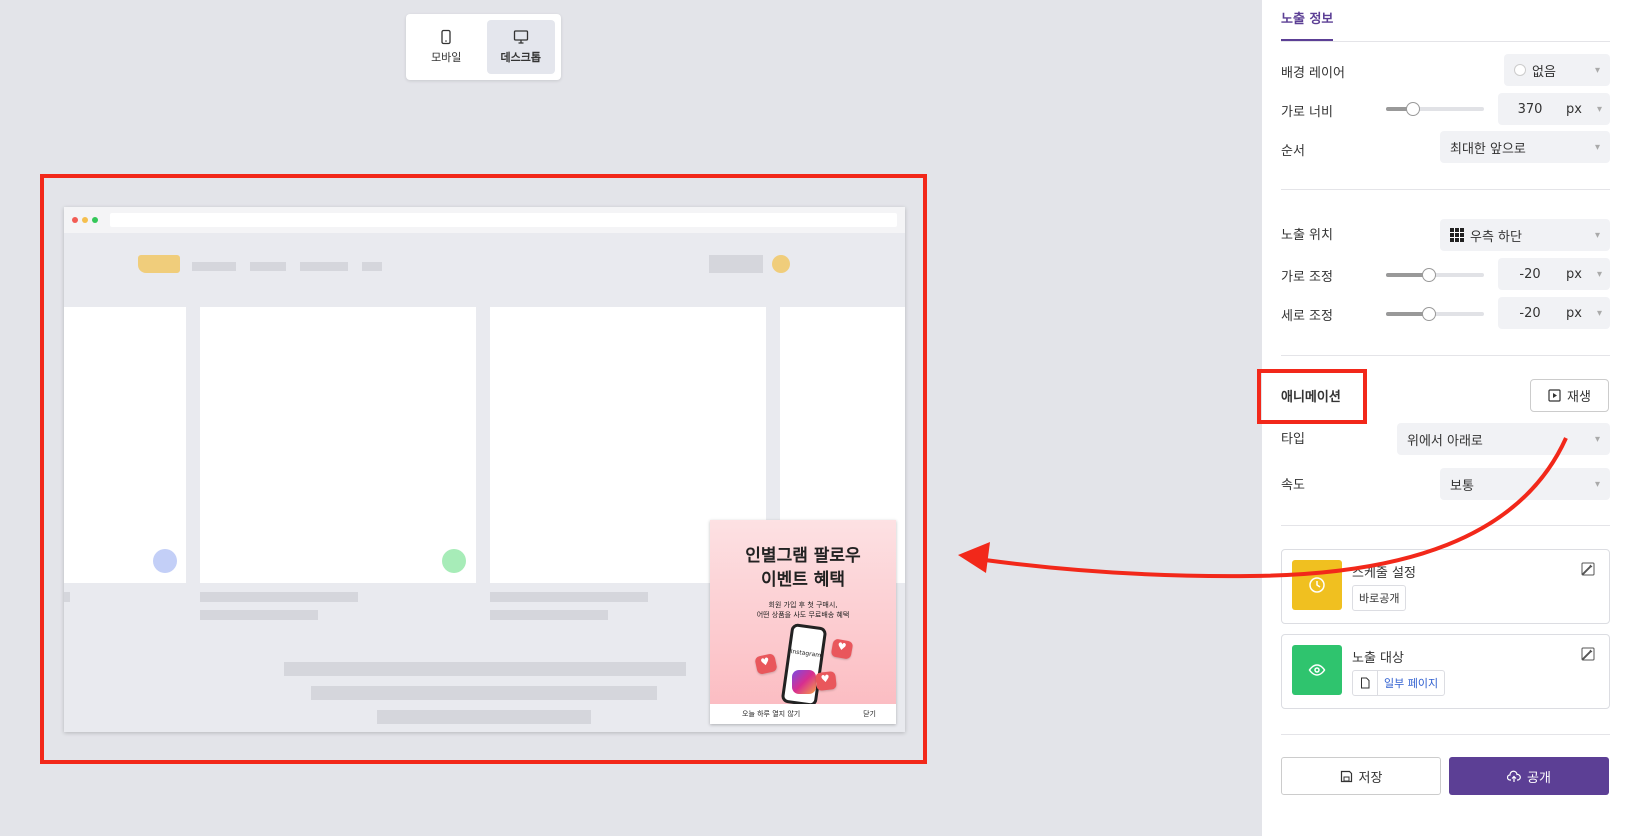 The width and height of the screenshot is (1626, 836). What do you see at coordinates (1378, 658) in the screenshot?
I see `target-title: 노출 대상` at bounding box center [1378, 658].